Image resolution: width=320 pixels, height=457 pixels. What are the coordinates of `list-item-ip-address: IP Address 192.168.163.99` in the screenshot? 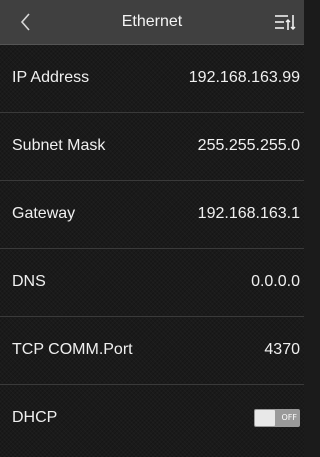 It's located at (152, 79).